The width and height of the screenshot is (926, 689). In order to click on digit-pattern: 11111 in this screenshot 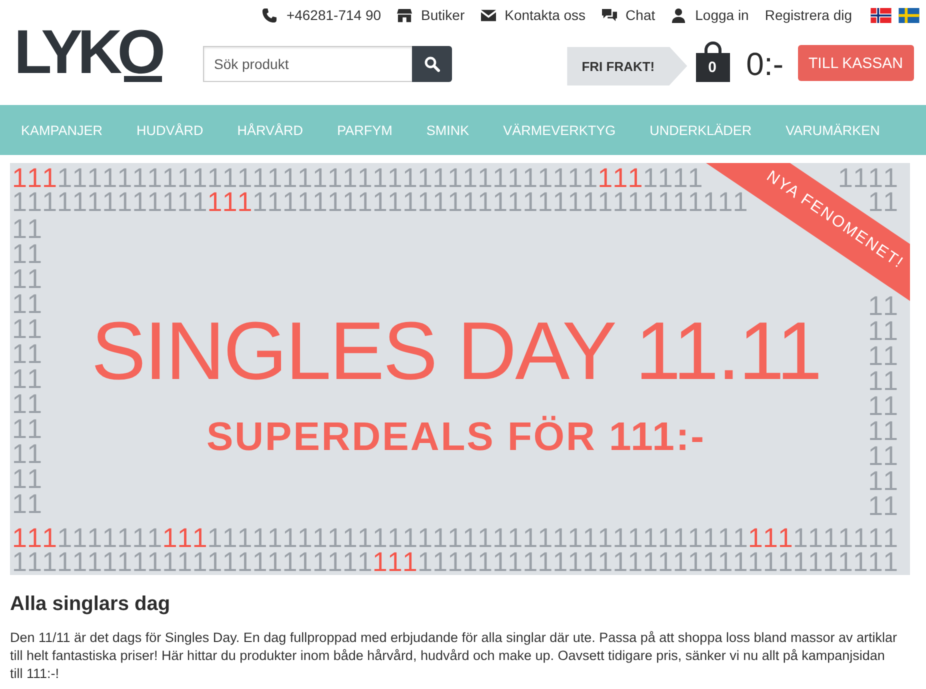, I will do `click(830, 538)`.